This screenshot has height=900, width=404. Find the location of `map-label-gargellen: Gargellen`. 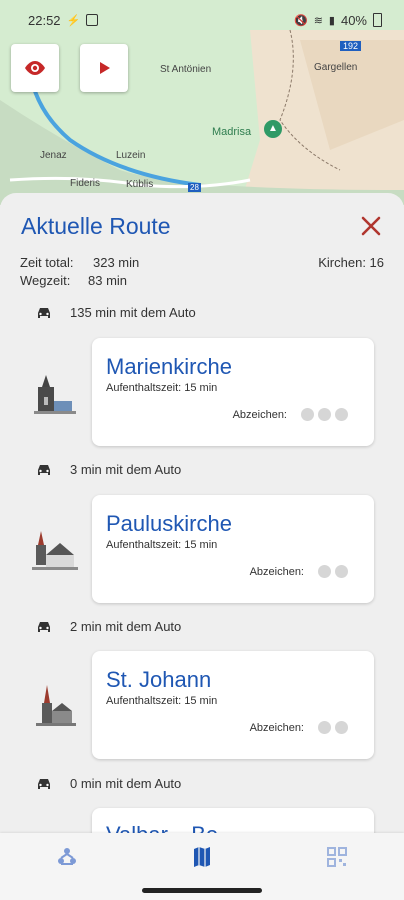

map-label-gargellen: Gargellen is located at coordinates (336, 67).